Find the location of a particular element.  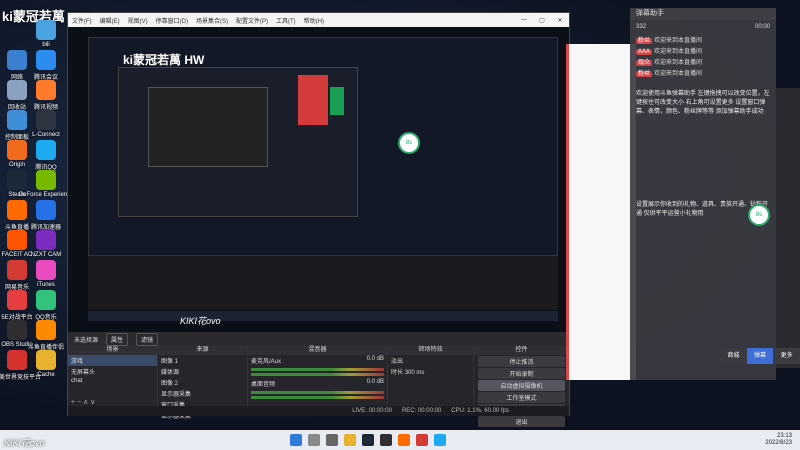

scene-item: chat is located at coordinates (112, 381).